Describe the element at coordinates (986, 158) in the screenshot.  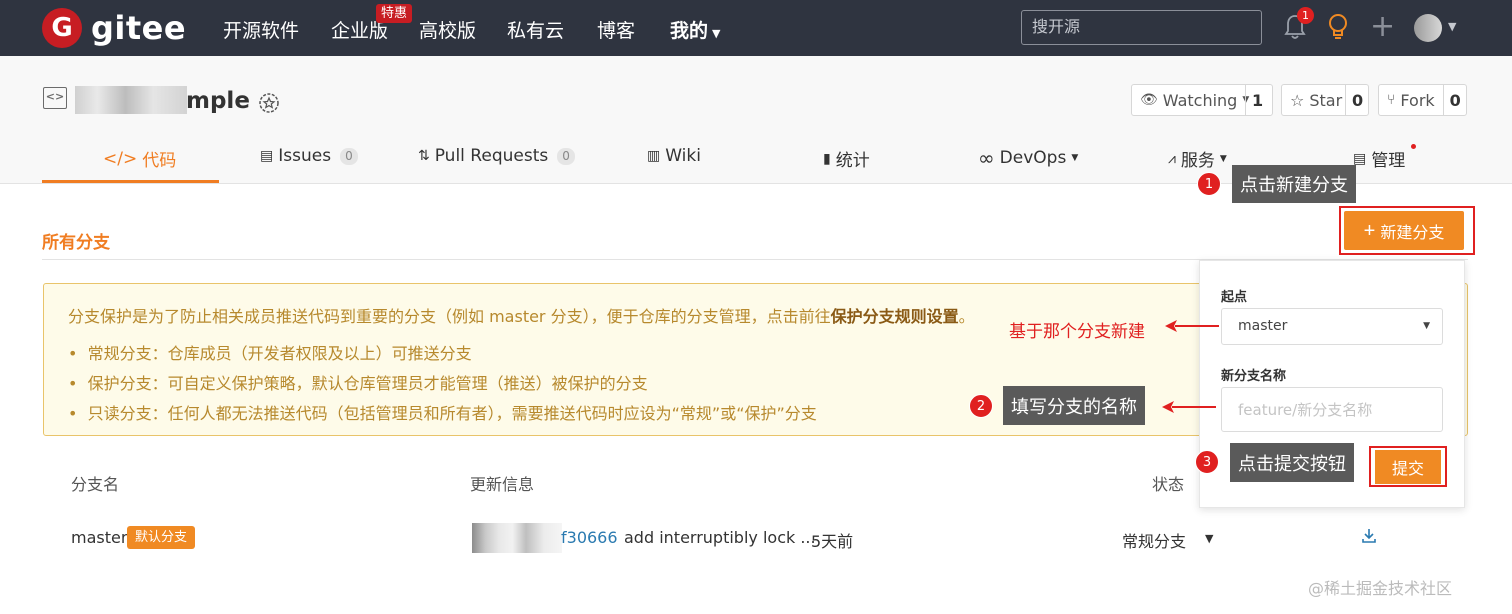
I see `infinity-icon: ∞` at that location.